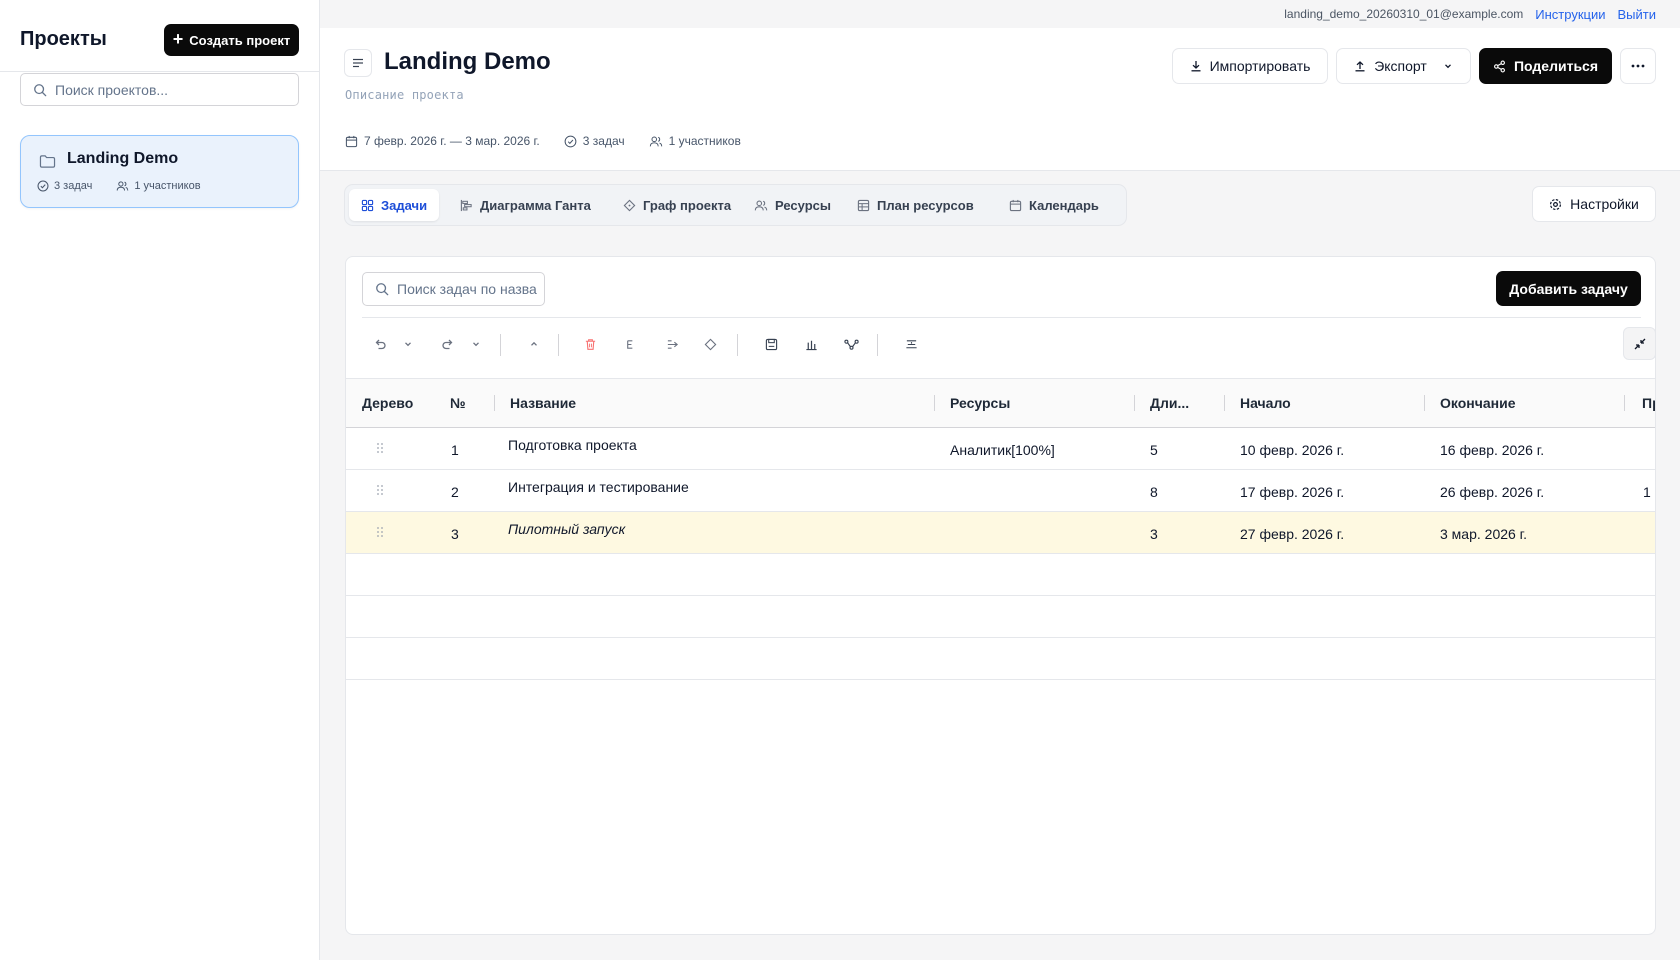 The height and width of the screenshot is (960, 1680). Describe the element at coordinates (543, 403) in the screenshot. I see `column-header-name: Название` at that location.